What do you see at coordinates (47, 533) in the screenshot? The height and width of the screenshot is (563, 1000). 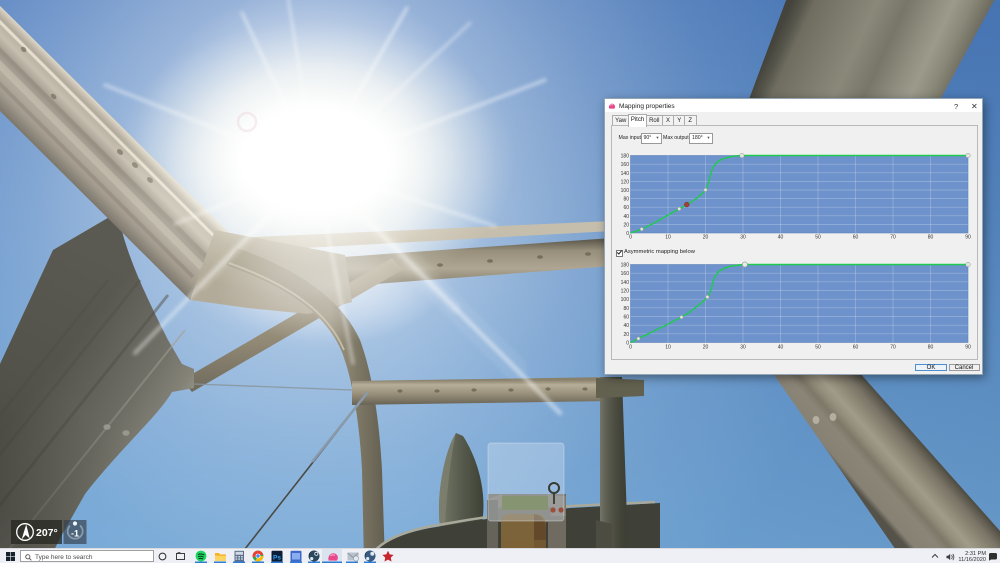 I see `svg-text: 207°` at bounding box center [47, 533].